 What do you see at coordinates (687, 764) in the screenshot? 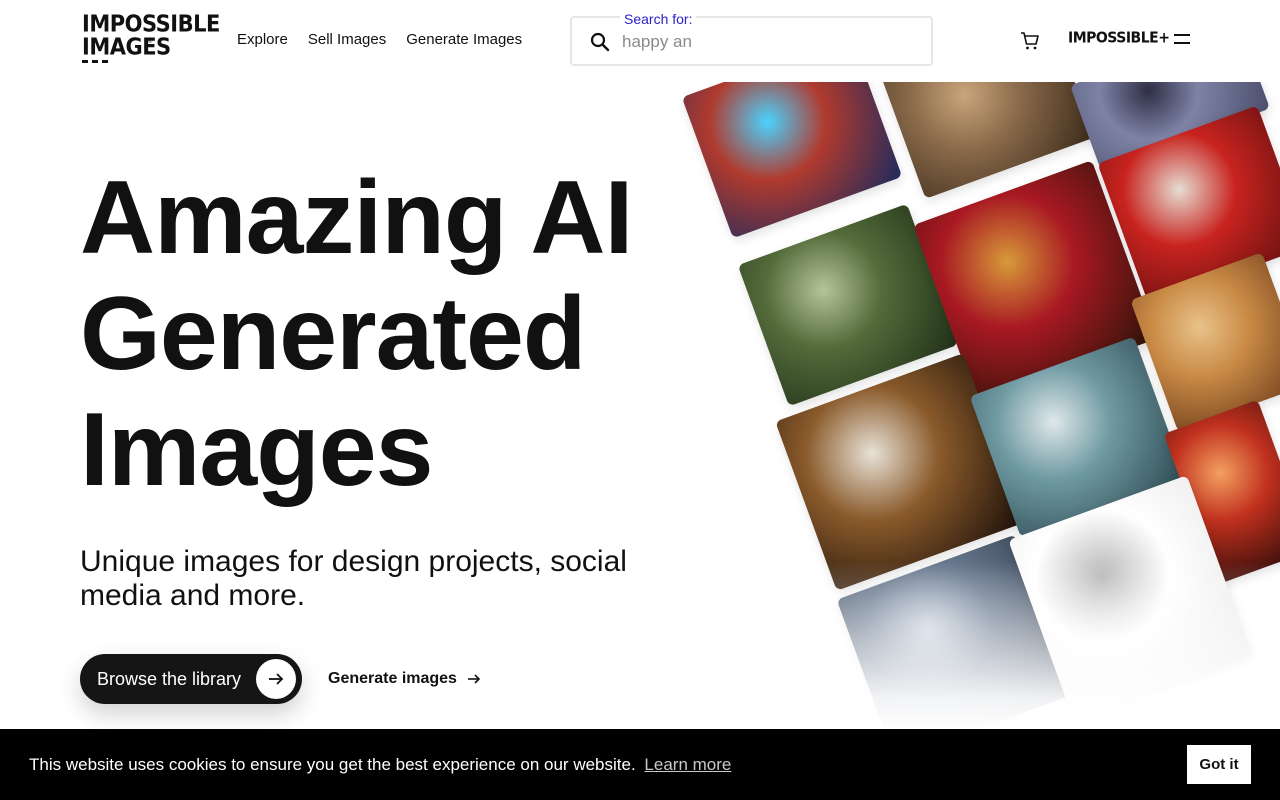
I see `learn-more-link: Learn more` at bounding box center [687, 764].